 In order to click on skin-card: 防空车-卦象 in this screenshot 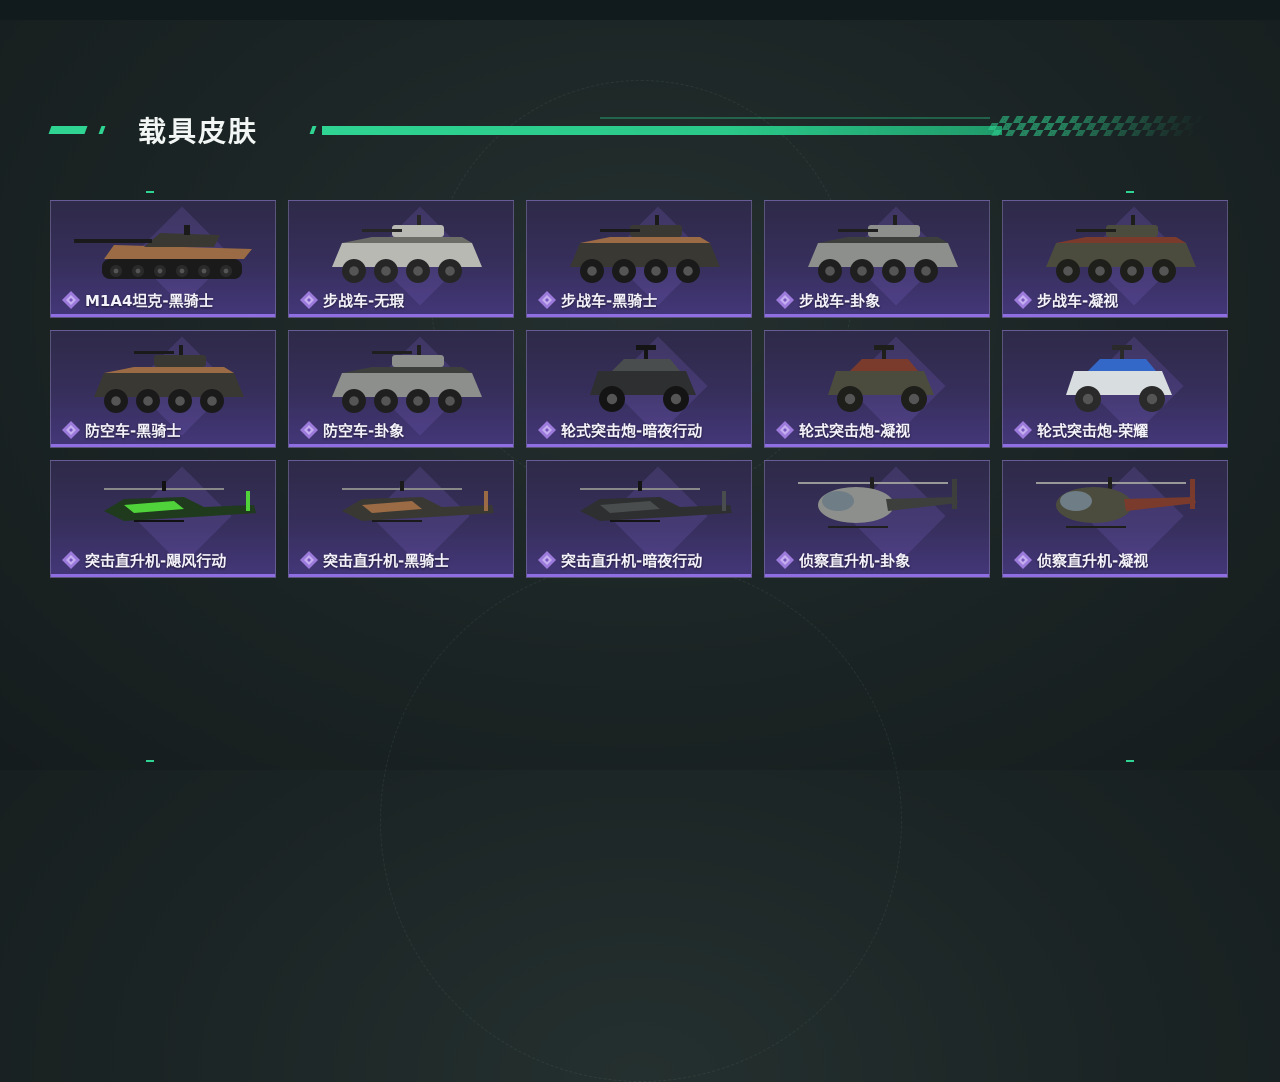, I will do `click(401, 389)`.